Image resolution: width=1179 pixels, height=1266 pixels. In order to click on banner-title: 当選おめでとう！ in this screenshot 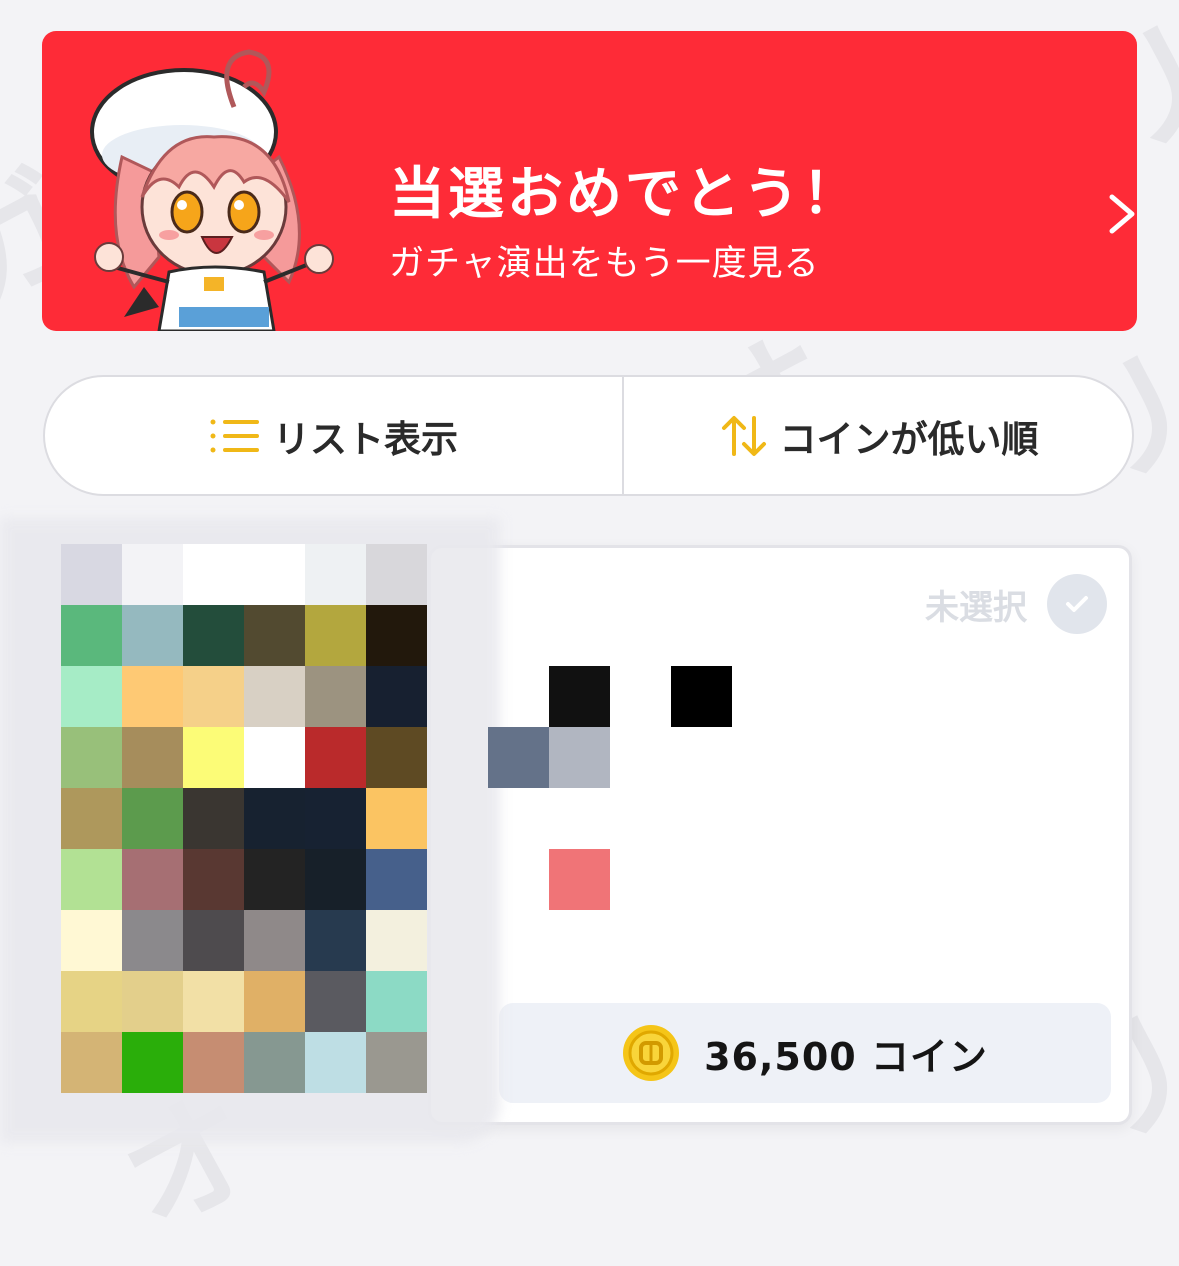, I will do `click(625, 194)`.